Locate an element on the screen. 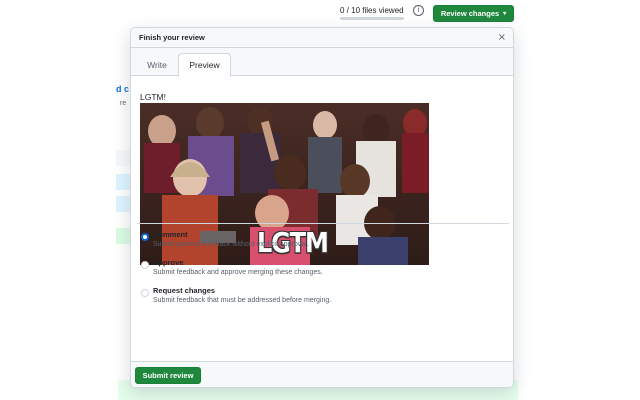 Image resolution: width=640 pixels, height=400 pixels. option-label: Comment is located at coordinates (170, 234).